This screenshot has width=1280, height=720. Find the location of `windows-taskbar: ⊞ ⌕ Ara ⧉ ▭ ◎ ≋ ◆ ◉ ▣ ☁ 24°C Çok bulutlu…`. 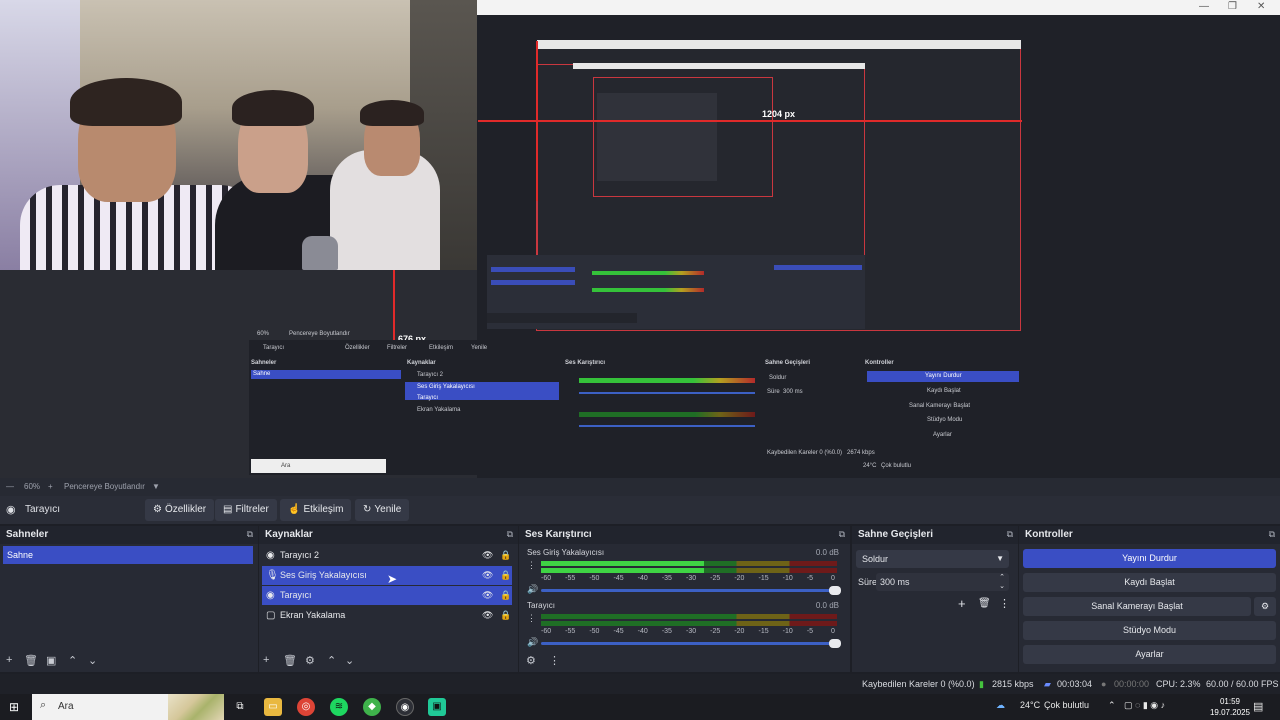

windows-taskbar: ⊞ ⌕ Ara ⧉ ▭ ◎ ≋ ◆ ◉ ▣ ☁ 24°C Çok bulutlu… is located at coordinates (640, 707).